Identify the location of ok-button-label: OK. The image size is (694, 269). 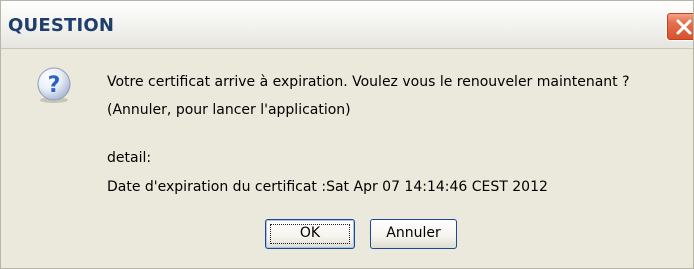
(310, 233).